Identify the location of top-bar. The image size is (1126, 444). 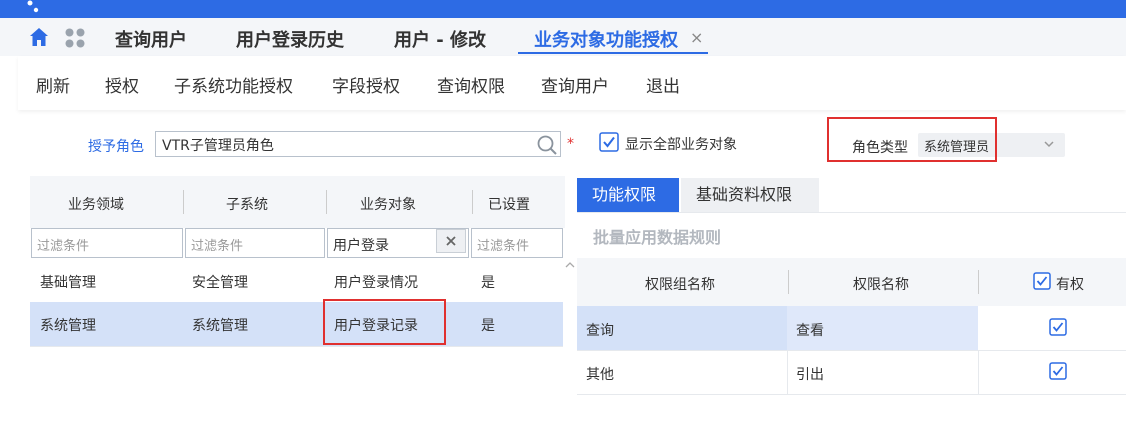
(563, 9).